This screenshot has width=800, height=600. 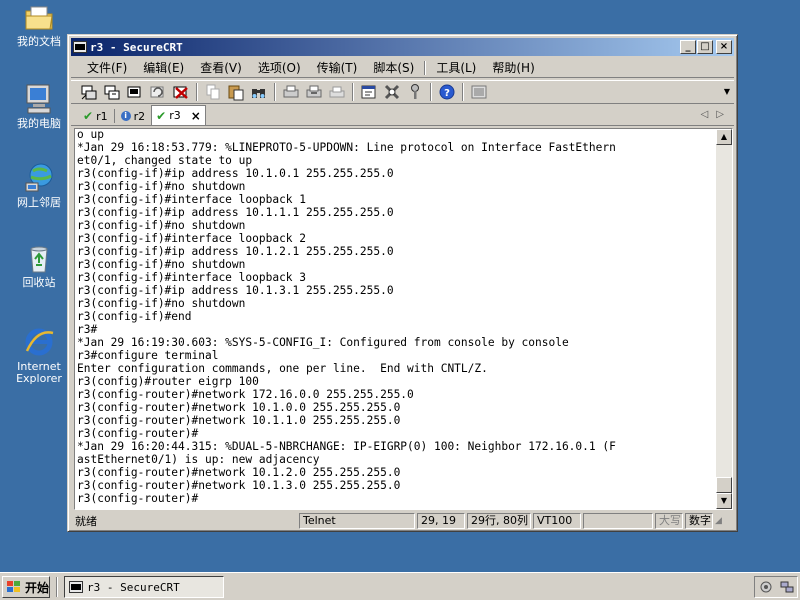 What do you see at coordinates (447, 92) in the screenshot?
I see `help-icon: ?` at bounding box center [447, 92].